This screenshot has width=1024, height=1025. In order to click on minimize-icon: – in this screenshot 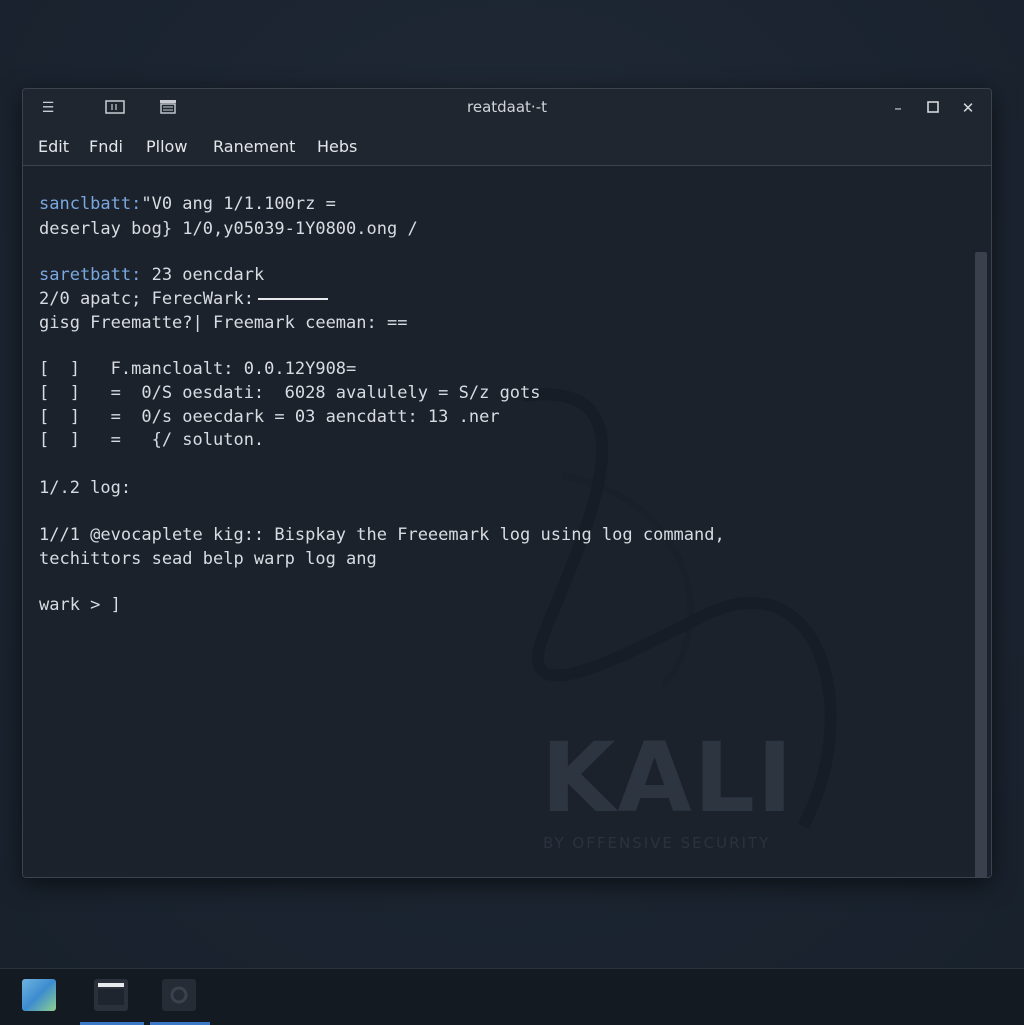, I will do `click(898, 108)`.